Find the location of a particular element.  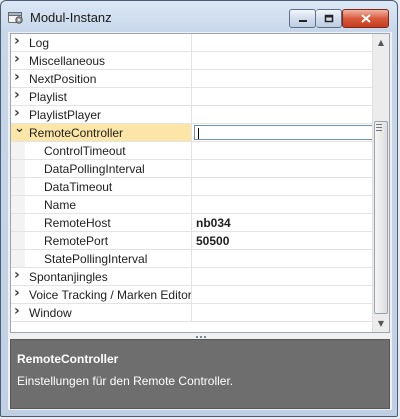

property-label: Spontanjingles is located at coordinates (68, 277).